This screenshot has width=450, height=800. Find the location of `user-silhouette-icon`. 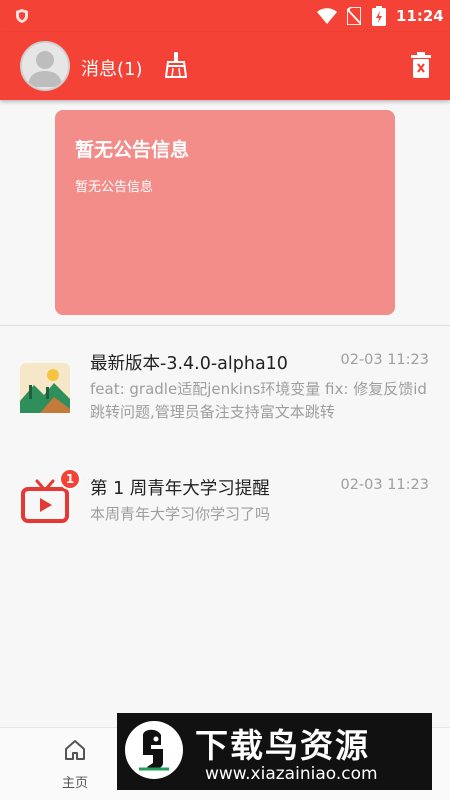

user-silhouette-icon is located at coordinates (45, 69).